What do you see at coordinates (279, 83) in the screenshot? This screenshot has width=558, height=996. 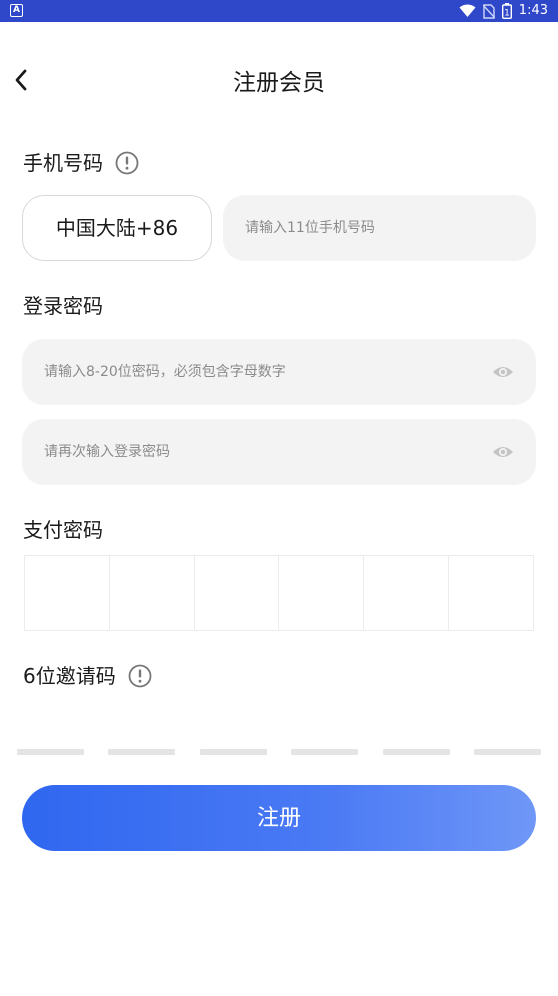 I see `page-title: 注册会员` at bounding box center [279, 83].